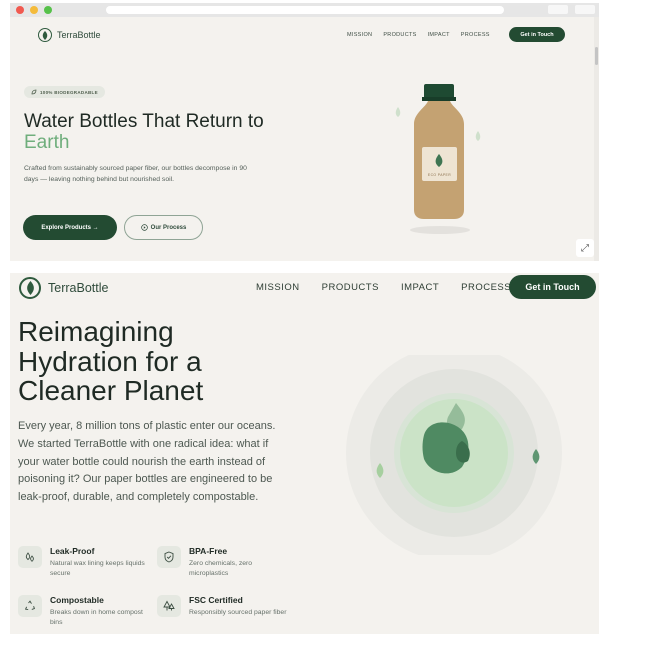 This screenshot has width=645, height=662. I want to click on maximize-window-dot, so click(48, 10).